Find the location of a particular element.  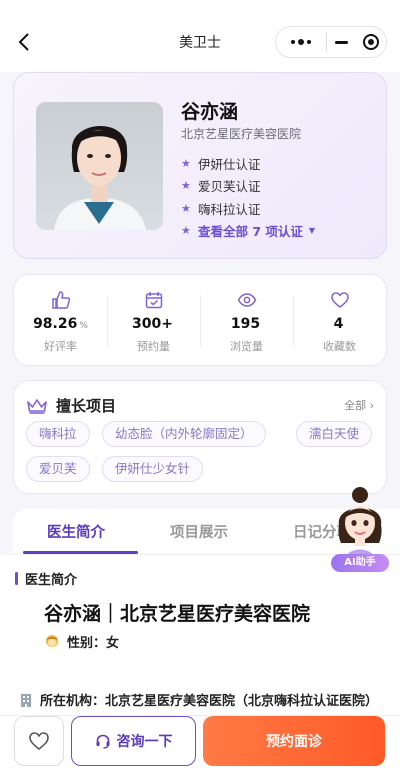

stats-card: 98.26% 好评率 300+ 预约量 195 浏览量 4 收藏数 is located at coordinates (200, 320).